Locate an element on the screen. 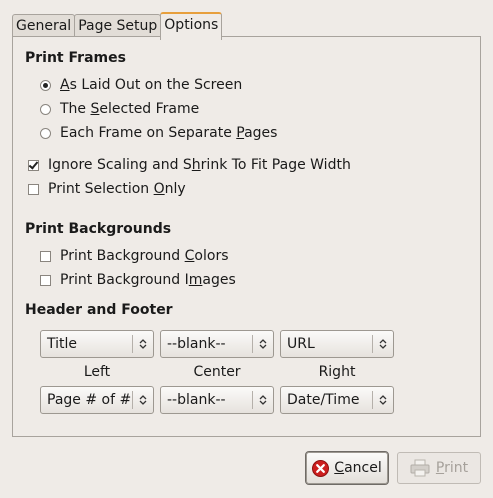  header-right-select: URL is located at coordinates (337, 344).